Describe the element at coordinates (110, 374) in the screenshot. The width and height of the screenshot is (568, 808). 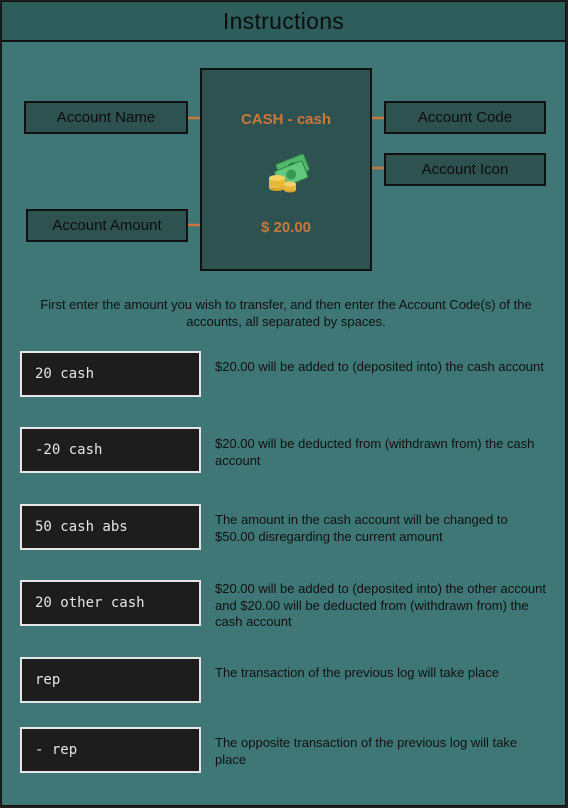
I see `example-command: 20 cash` at that location.